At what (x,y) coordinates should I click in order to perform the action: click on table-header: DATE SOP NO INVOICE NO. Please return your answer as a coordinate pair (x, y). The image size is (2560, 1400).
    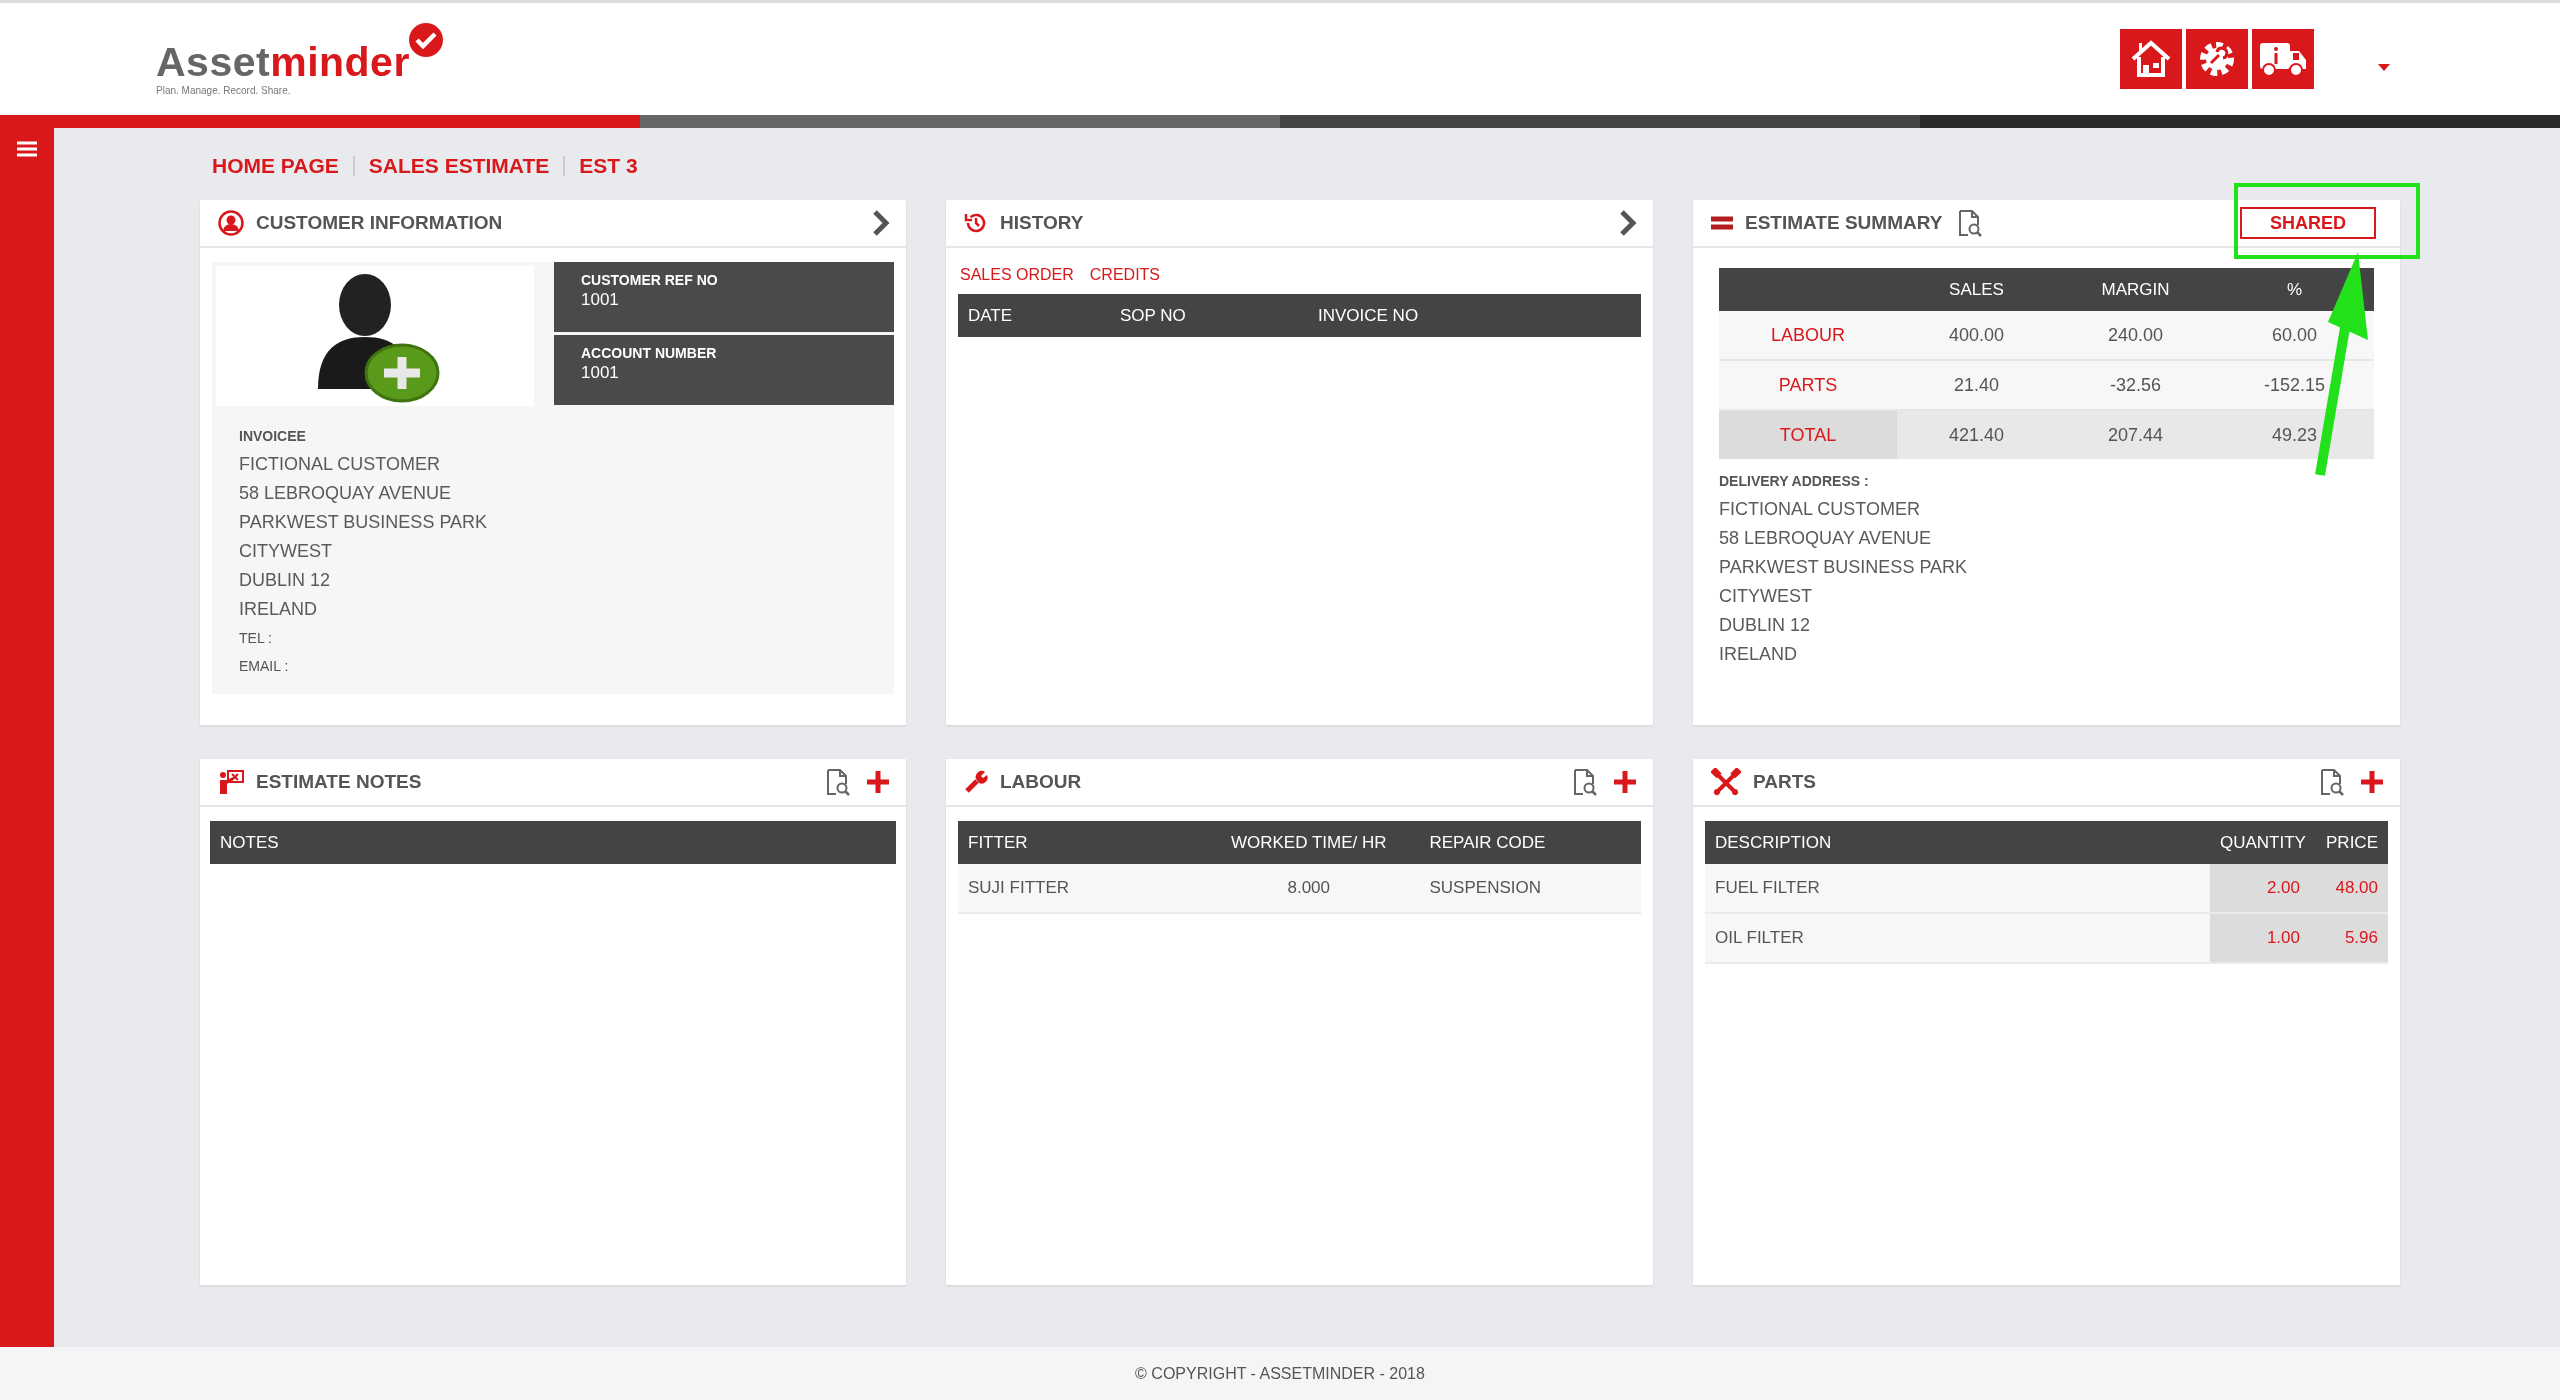
    Looking at the image, I should click on (1299, 315).